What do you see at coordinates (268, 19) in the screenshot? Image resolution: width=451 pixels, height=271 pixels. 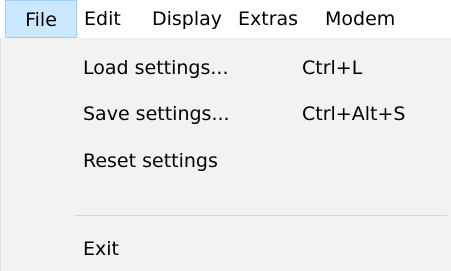 I see `menu-extras: Extras` at bounding box center [268, 19].